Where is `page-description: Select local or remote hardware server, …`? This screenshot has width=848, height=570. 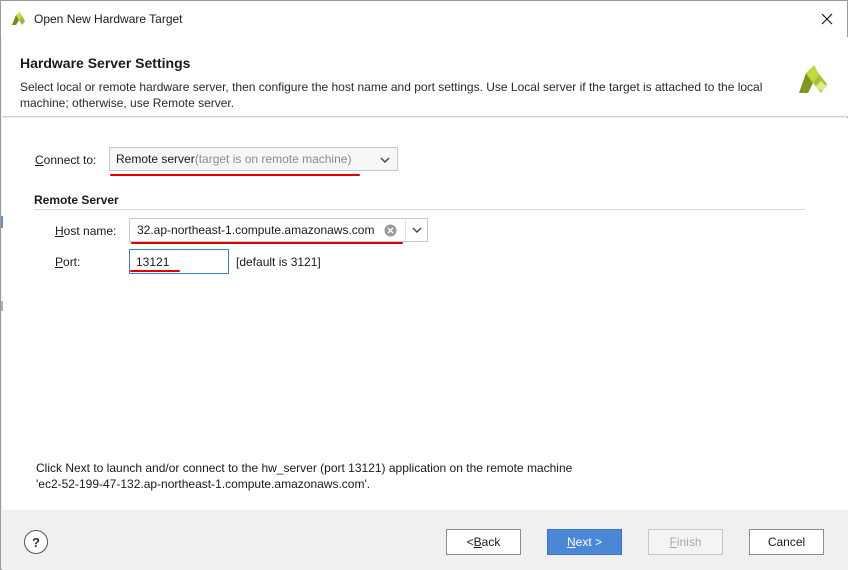 page-description: Select local or remote hardware server, … is located at coordinates (391, 95).